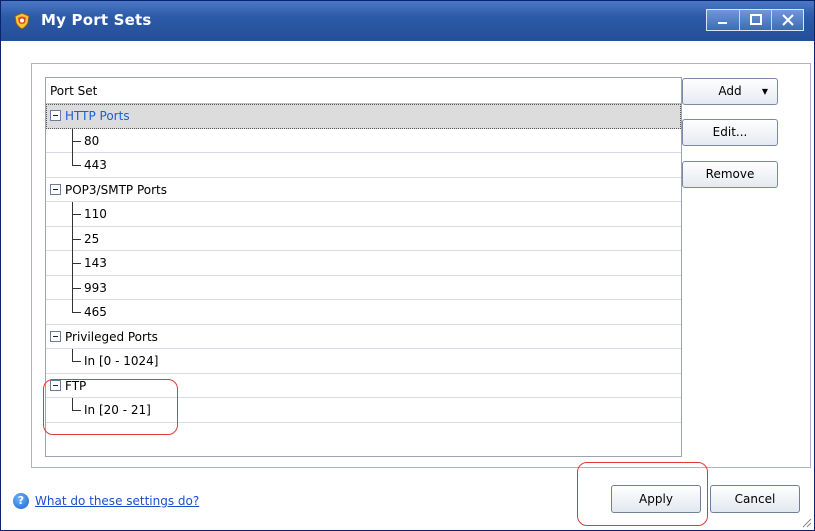 Image resolution: width=815 pixels, height=531 pixels. I want to click on port-value: 110, so click(95, 214).